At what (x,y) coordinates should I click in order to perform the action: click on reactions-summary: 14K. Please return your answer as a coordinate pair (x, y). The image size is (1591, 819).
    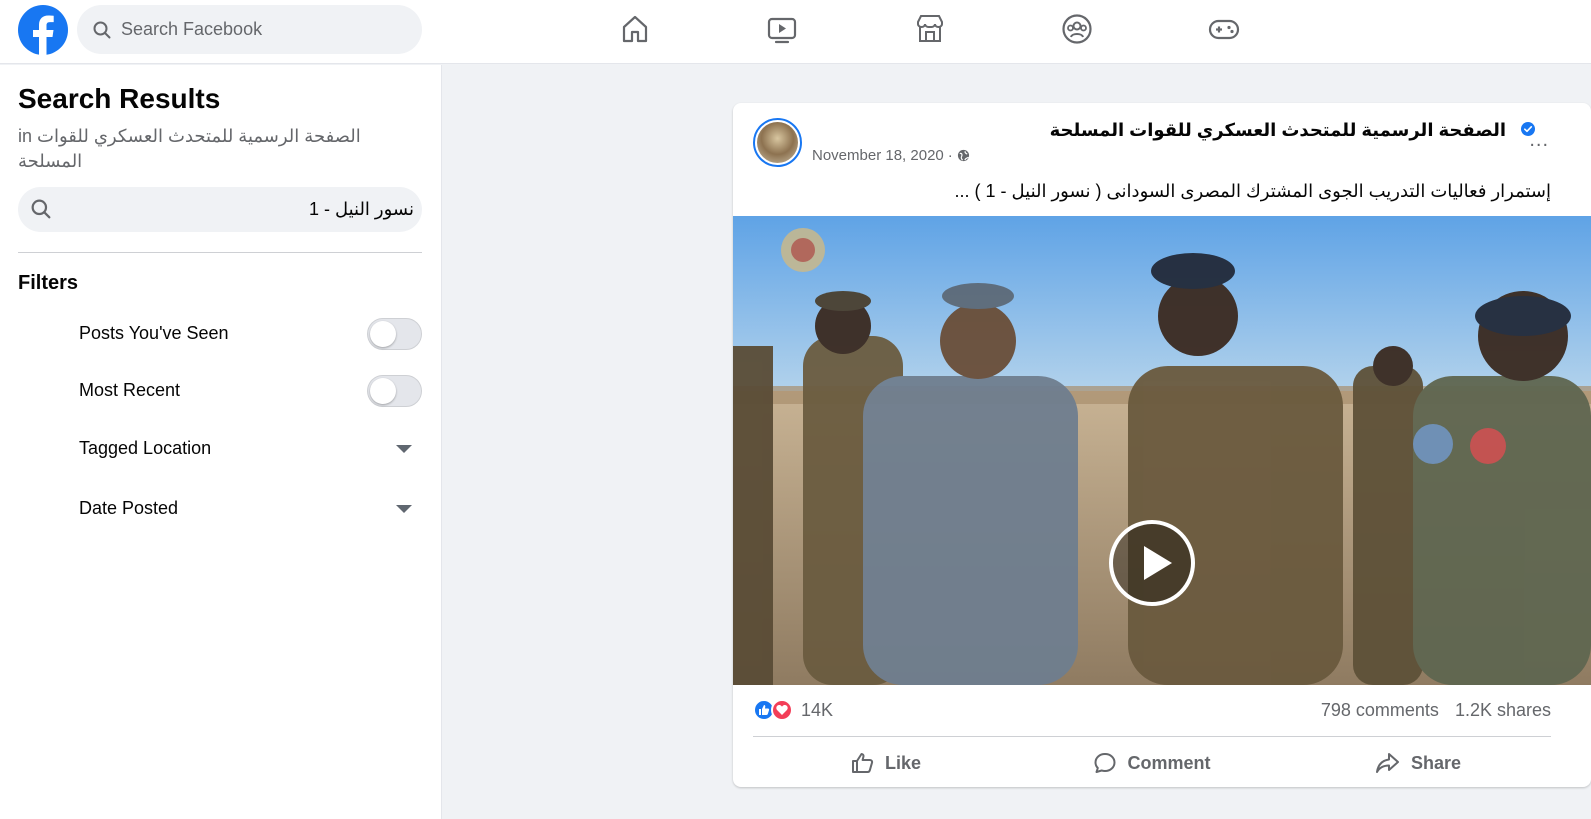
    Looking at the image, I should click on (793, 710).